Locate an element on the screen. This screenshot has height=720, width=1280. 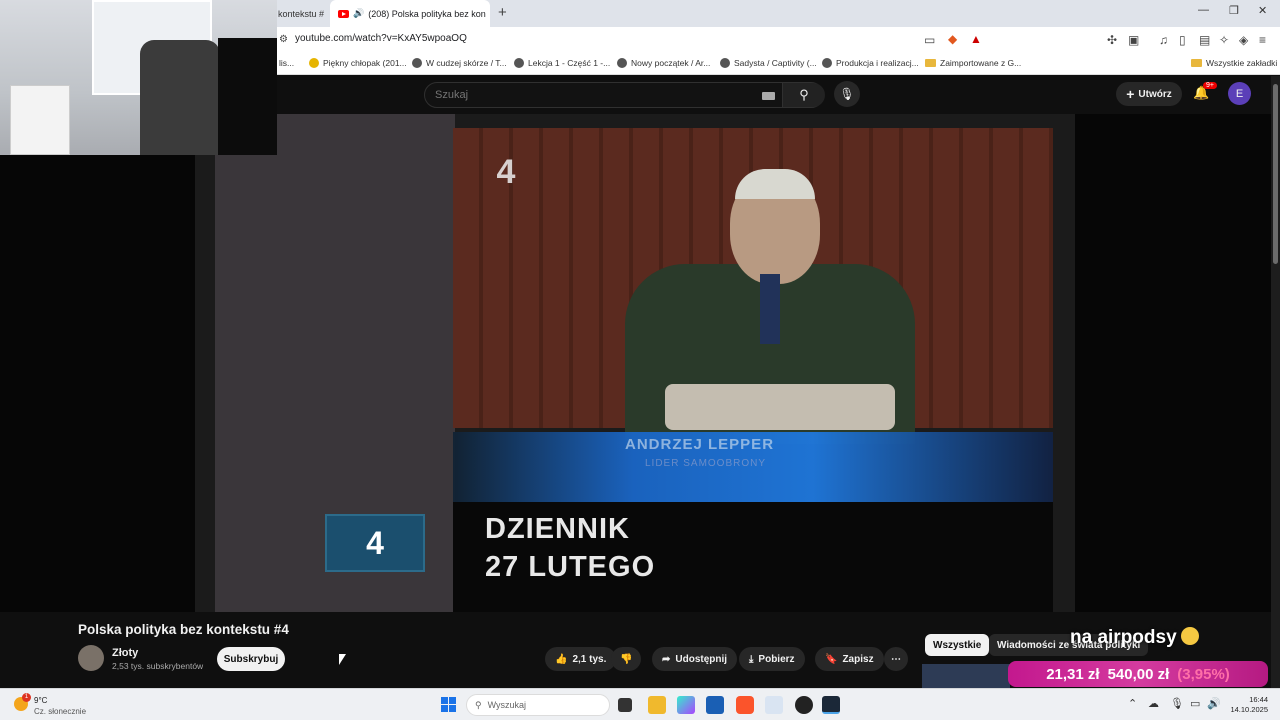
microphone-icon: 🎙 is located at coordinates (1177, 703).